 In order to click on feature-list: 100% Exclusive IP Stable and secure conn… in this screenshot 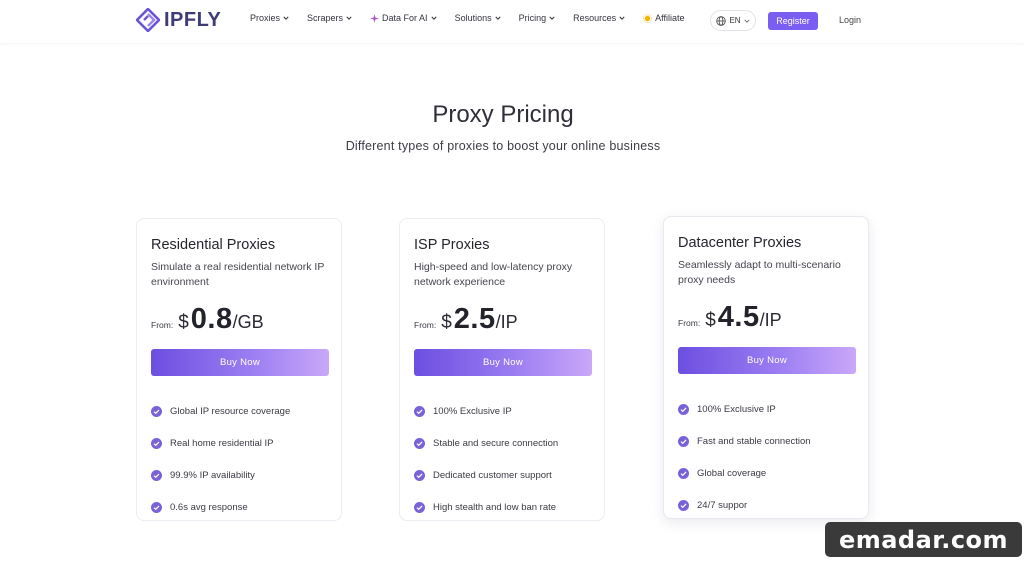, I will do `click(486, 459)`.